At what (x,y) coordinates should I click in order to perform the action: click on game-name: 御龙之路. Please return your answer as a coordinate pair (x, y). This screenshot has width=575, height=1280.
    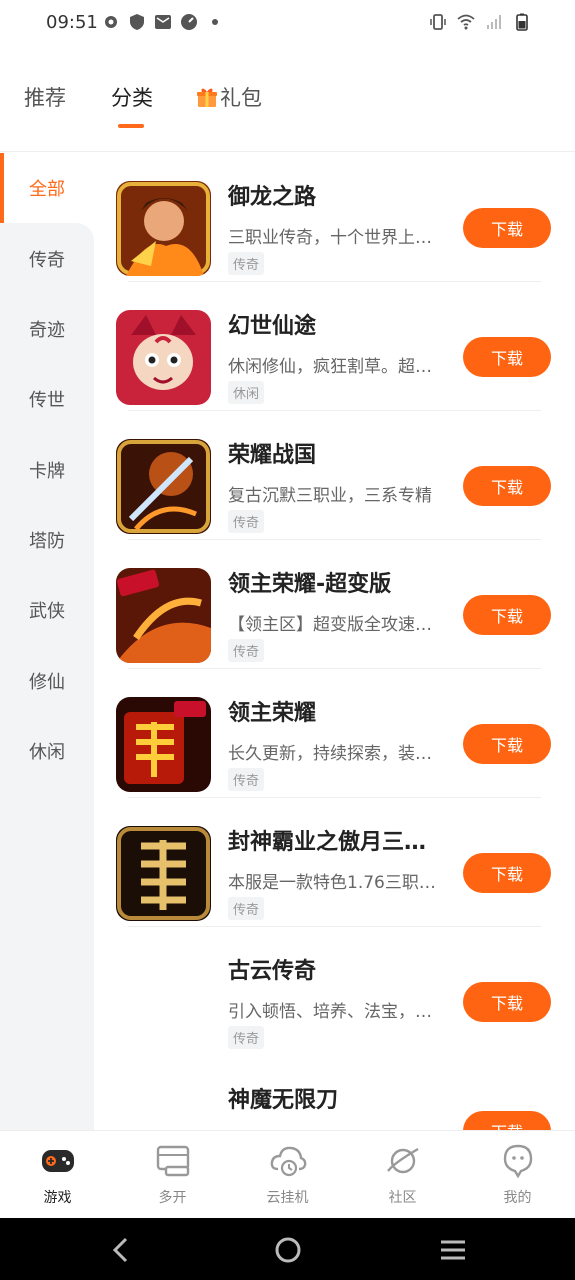
    Looking at the image, I should click on (272, 197).